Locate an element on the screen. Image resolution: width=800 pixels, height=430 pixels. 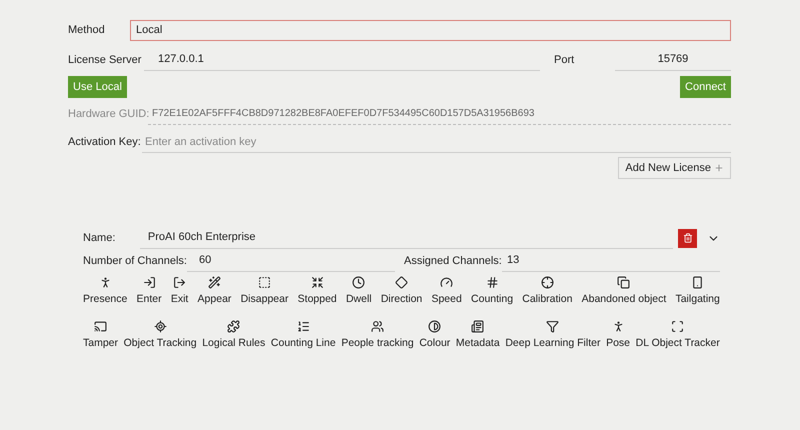
feature-label: Deep Learning Filter is located at coordinates (552, 343).